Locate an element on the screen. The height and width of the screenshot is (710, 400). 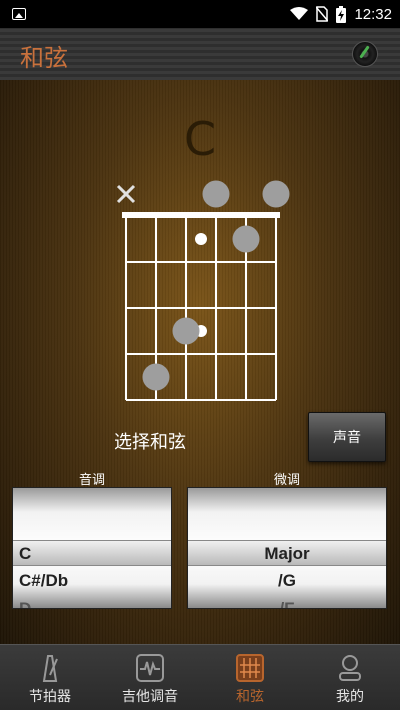
page-title: 和弦 is located at coordinates (44, 58).